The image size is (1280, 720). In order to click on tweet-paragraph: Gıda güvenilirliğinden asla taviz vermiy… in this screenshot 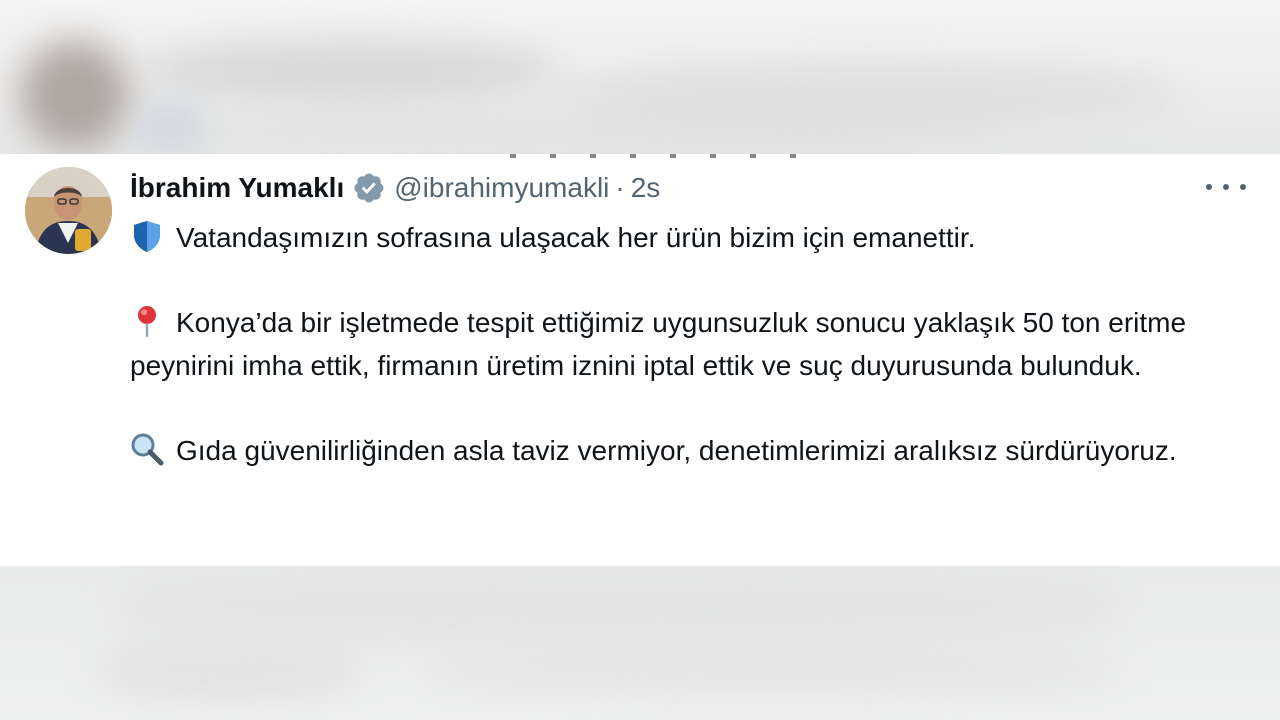, I will do `click(685, 450)`.